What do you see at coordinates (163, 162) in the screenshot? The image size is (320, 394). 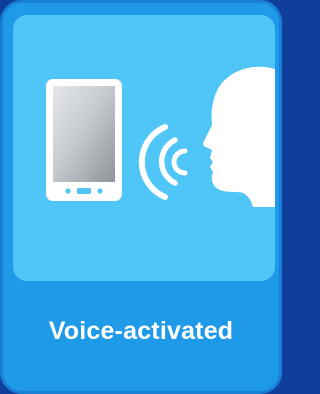 I see `sound-waves-icon` at bounding box center [163, 162].